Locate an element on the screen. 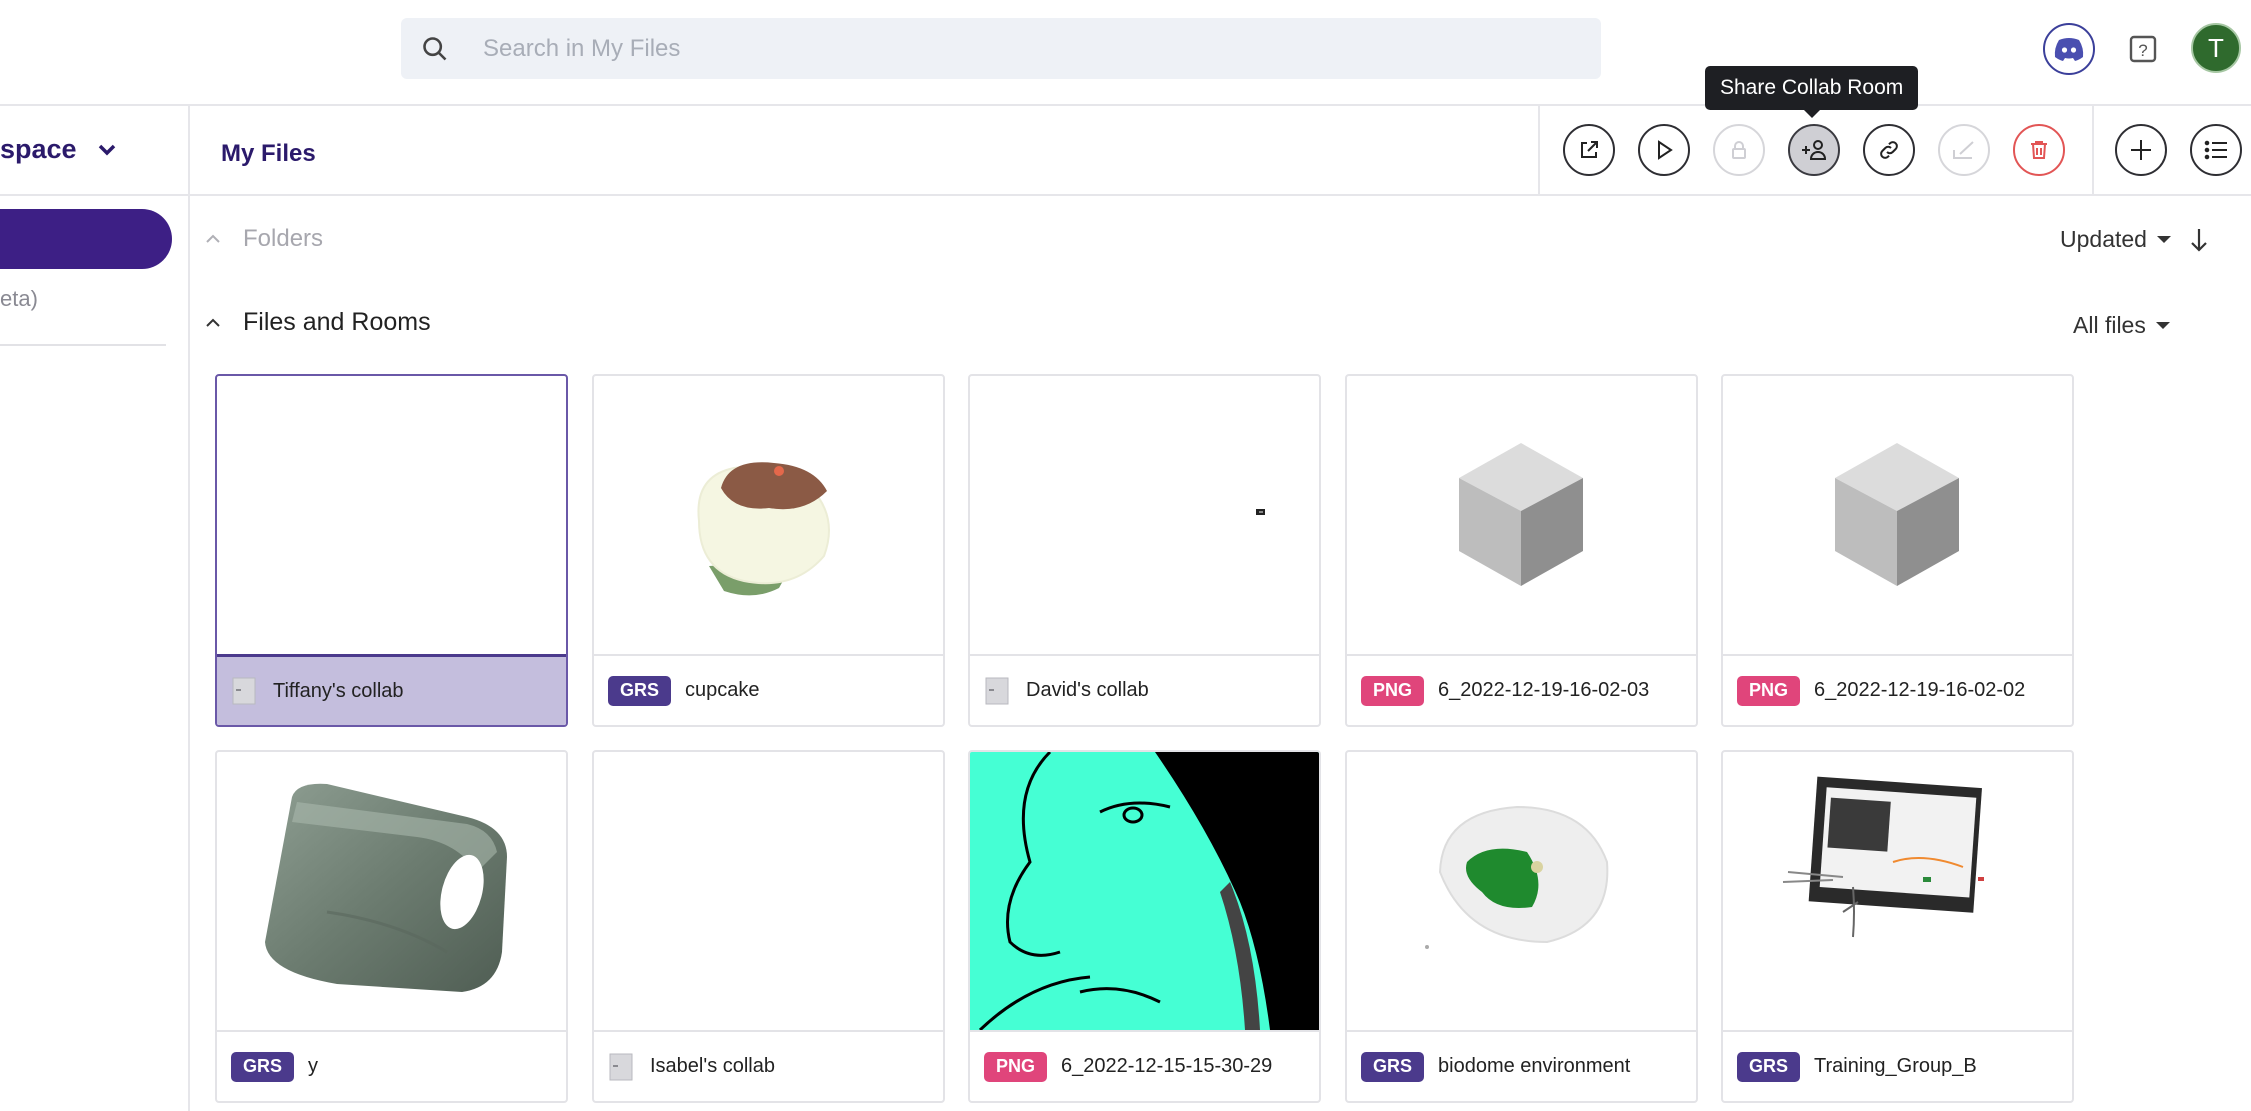  file-card-footer: GRS biodome environment is located at coordinates (1521, 1065).